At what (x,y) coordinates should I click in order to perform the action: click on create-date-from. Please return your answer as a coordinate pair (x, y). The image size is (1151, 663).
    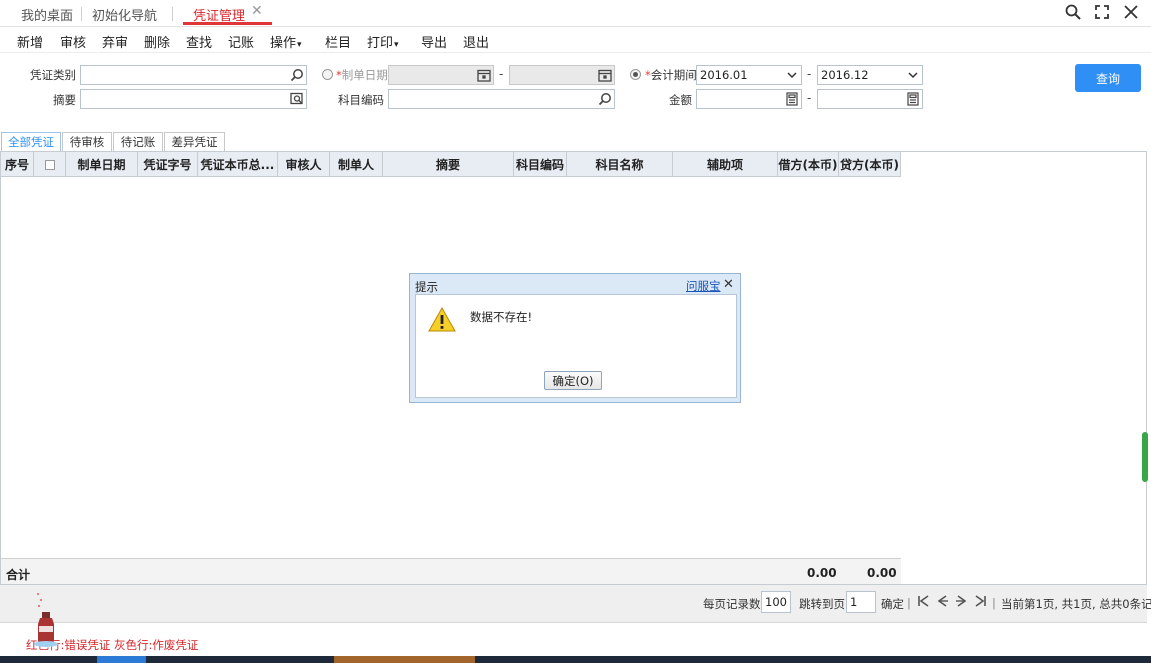
    Looking at the image, I should click on (441, 75).